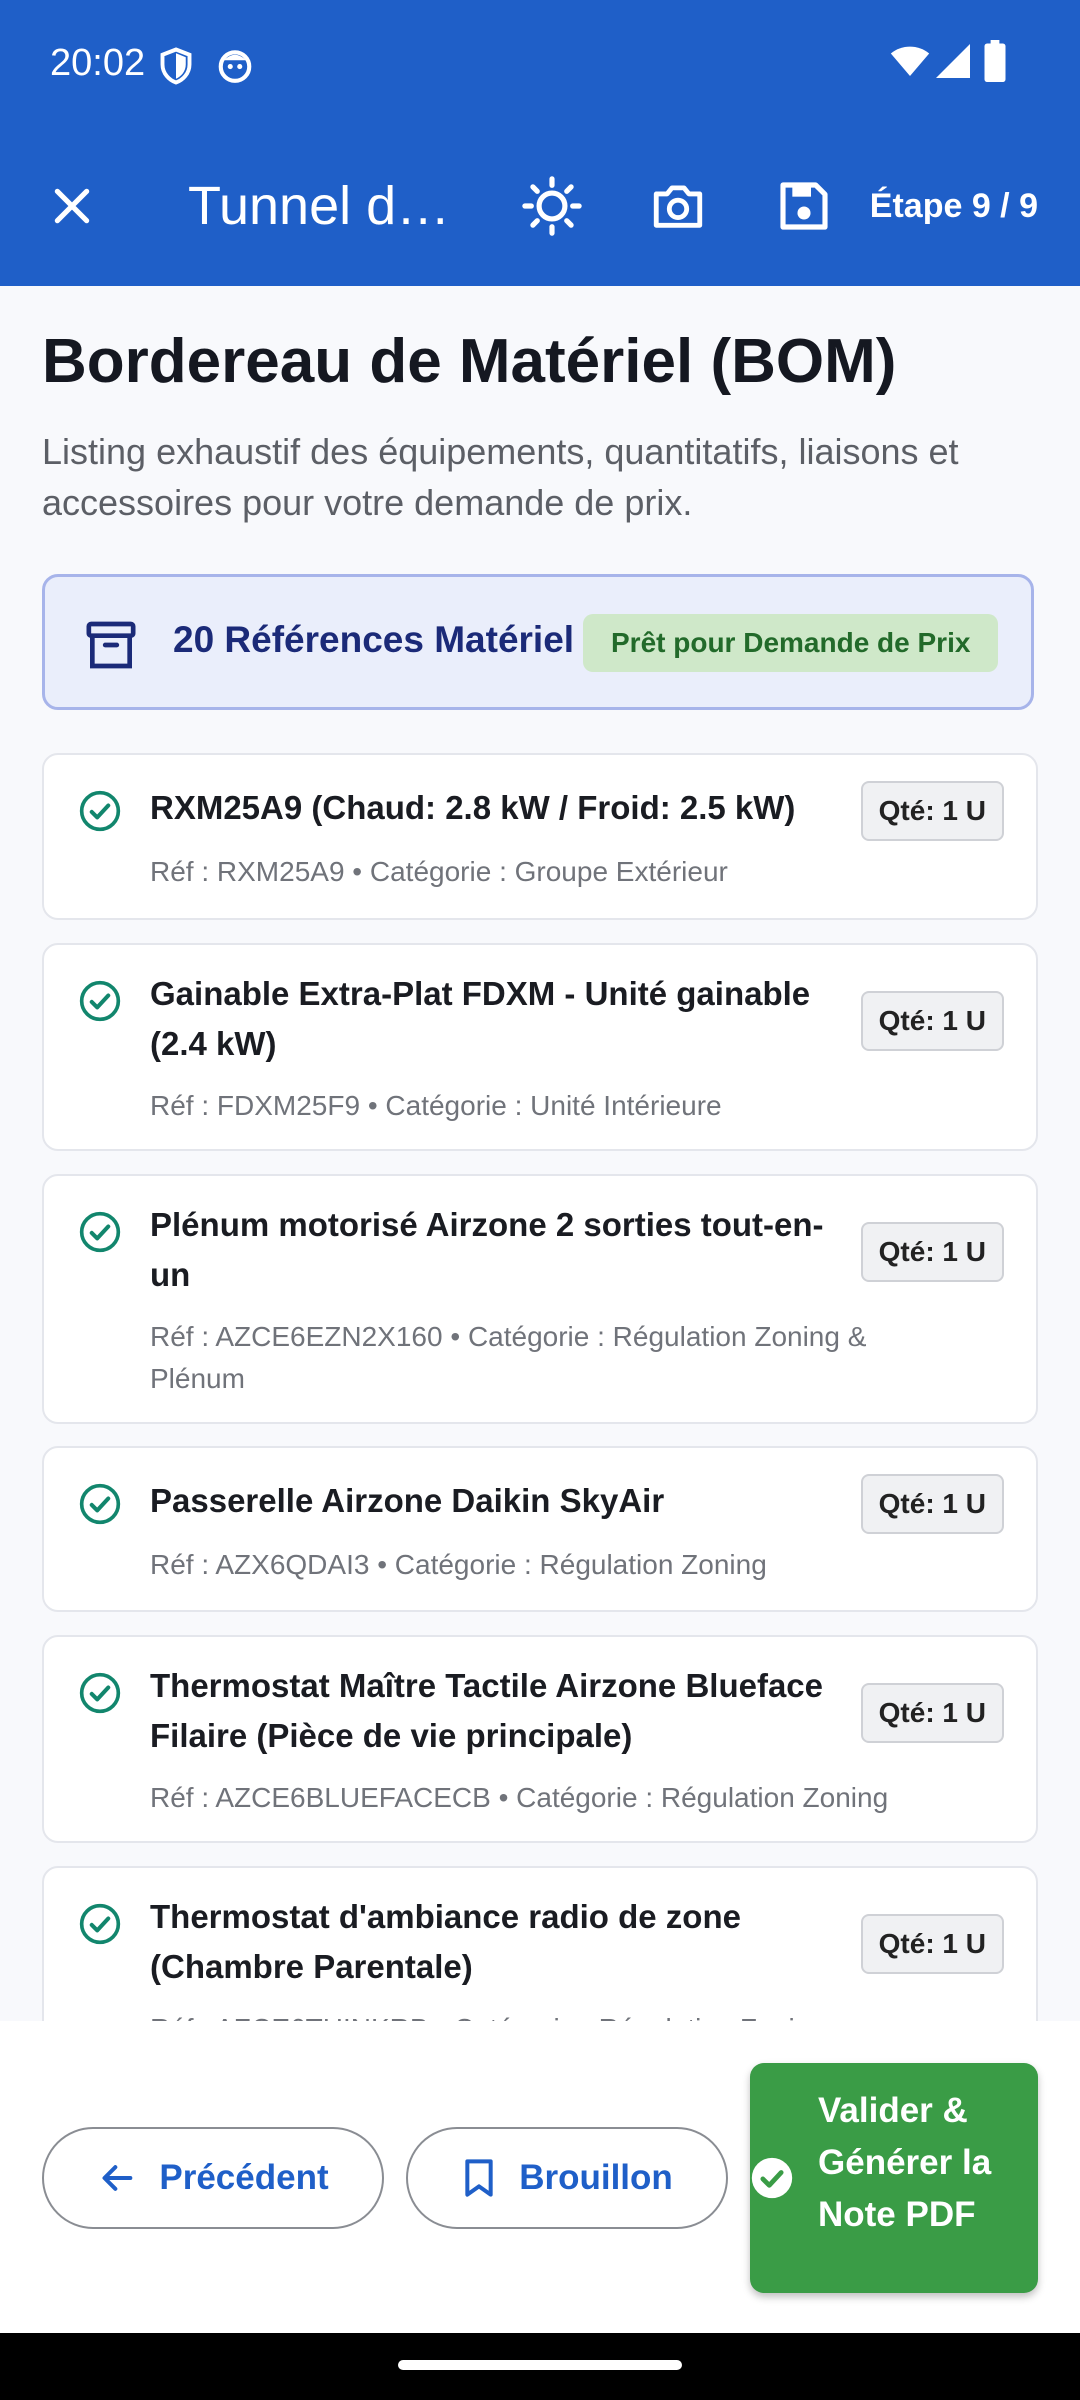 The width and height of the screenshot is (1080, 2400). What do you see at coordinates (235, 66) in the screenshot?
I see `app-notification-icon` at bounding box center [235, 66].